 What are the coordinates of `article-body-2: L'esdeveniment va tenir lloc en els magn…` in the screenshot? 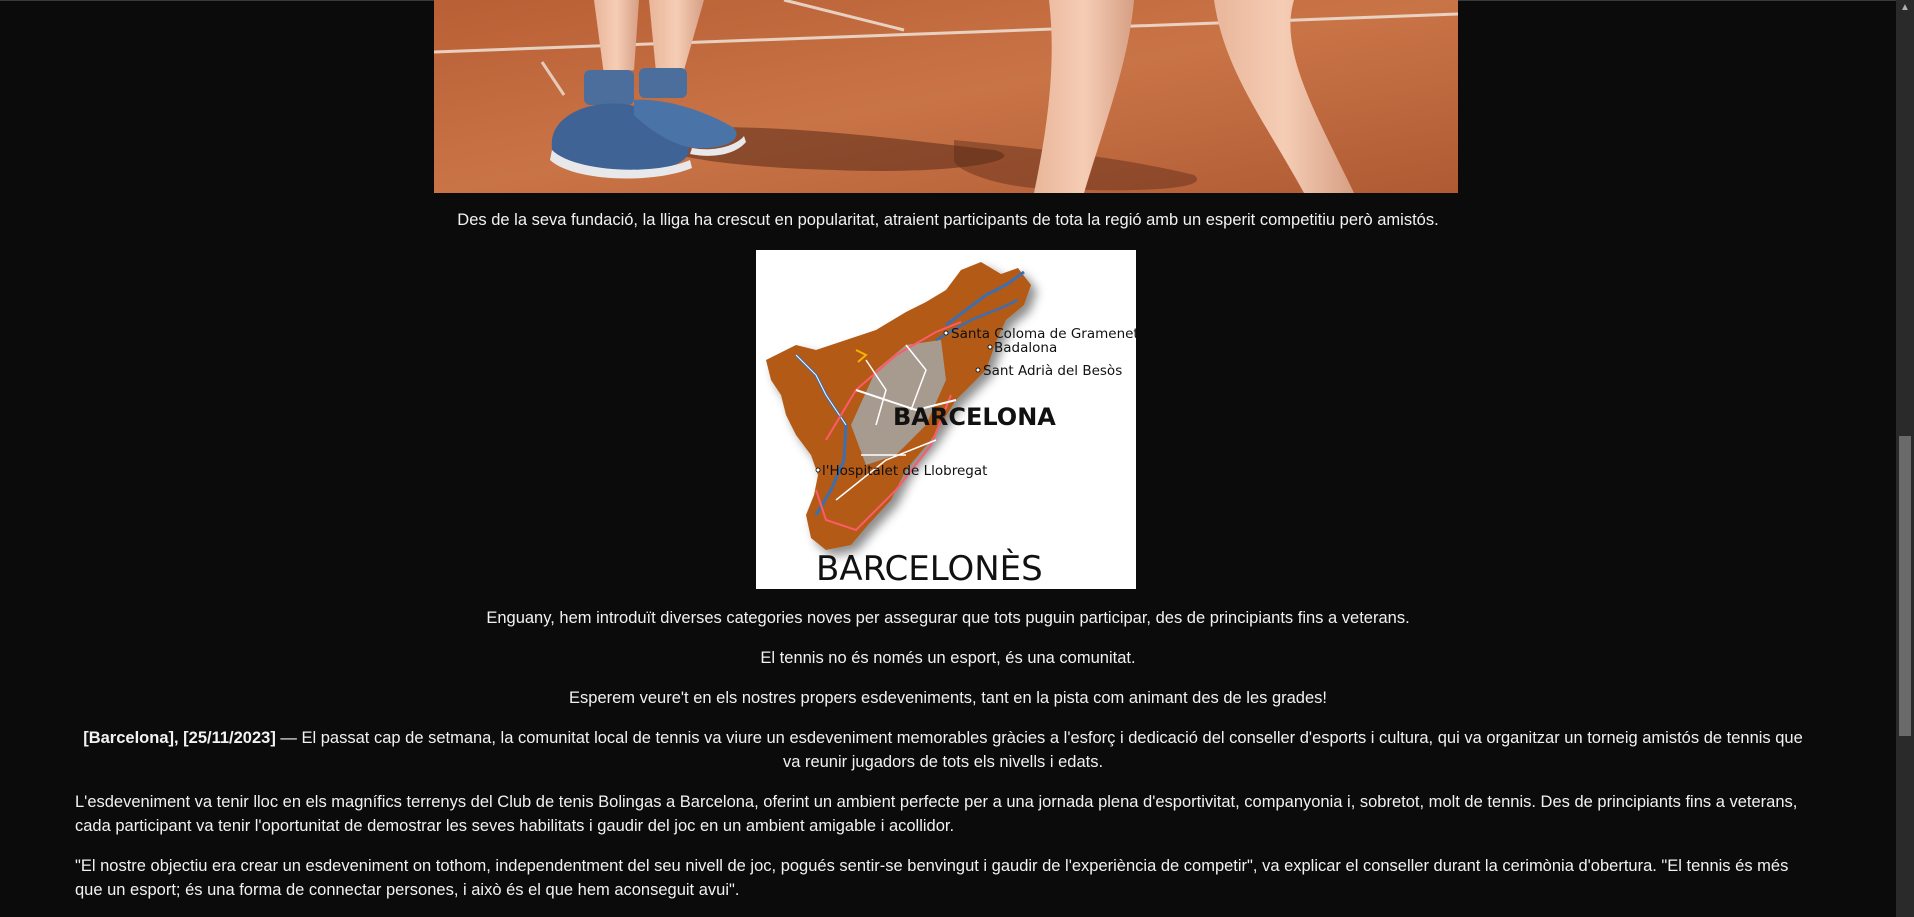 It's located at (943, 815).